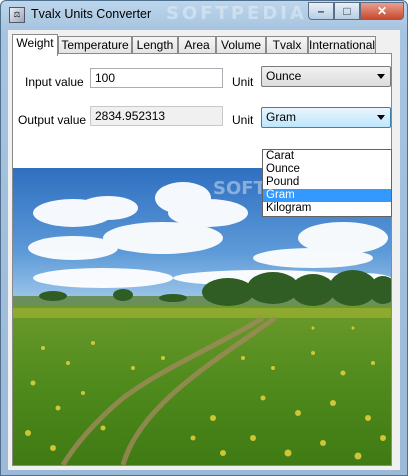 This screenshot has width=408, height=476. I want to click on dropdown-option-gram: Gram, so click(327, 195).